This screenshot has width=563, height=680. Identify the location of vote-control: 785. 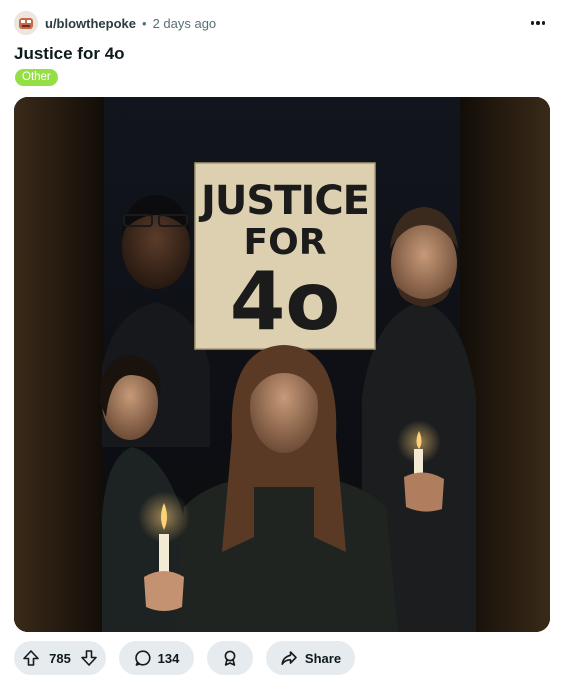
(60, 658).